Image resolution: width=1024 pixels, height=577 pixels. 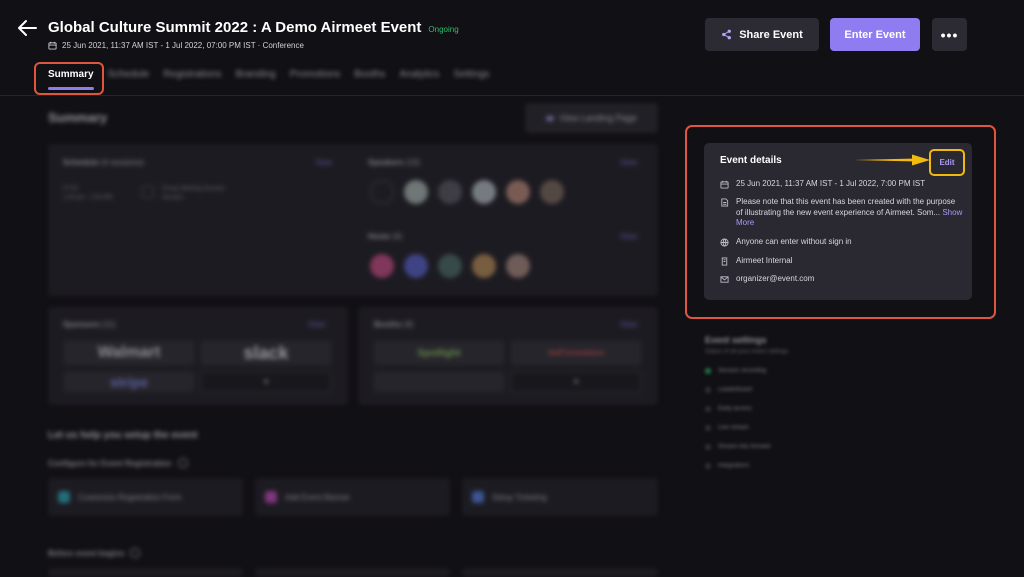 What do you see at coordinates (103, 162) in the screenshot?
I see `schedule-label: Schedule (4 sessions)` at bounding box center [103, 162].